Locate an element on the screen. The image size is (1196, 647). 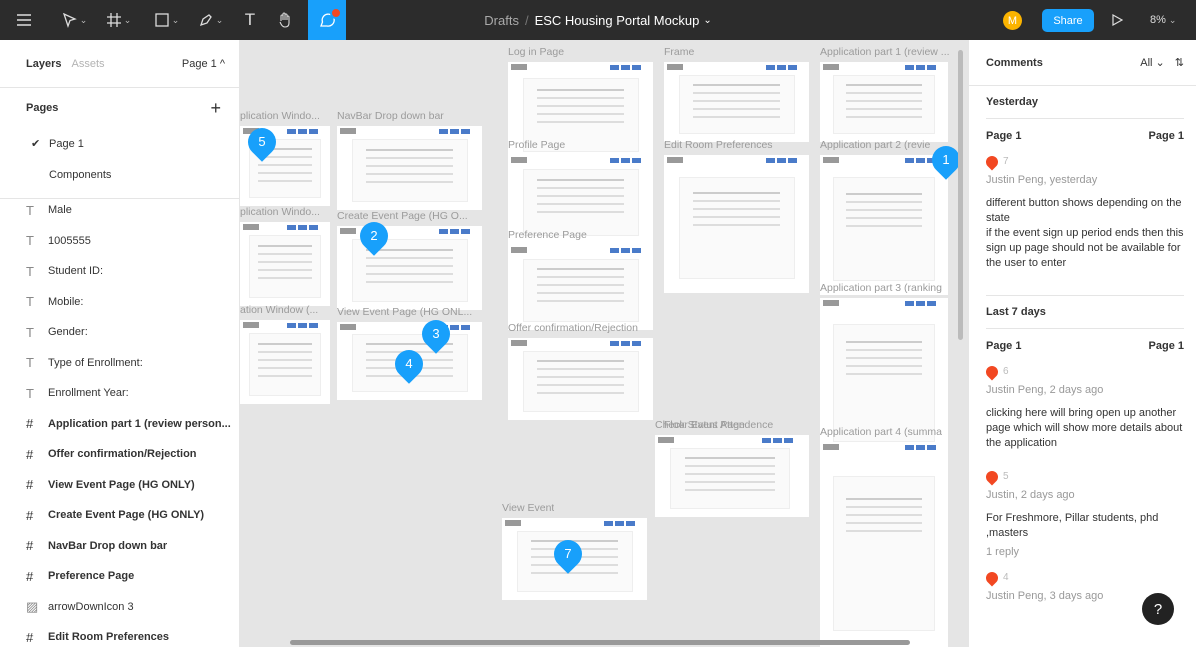
shape-tool-icon: ⌄ is located at coordinates (167, 20).